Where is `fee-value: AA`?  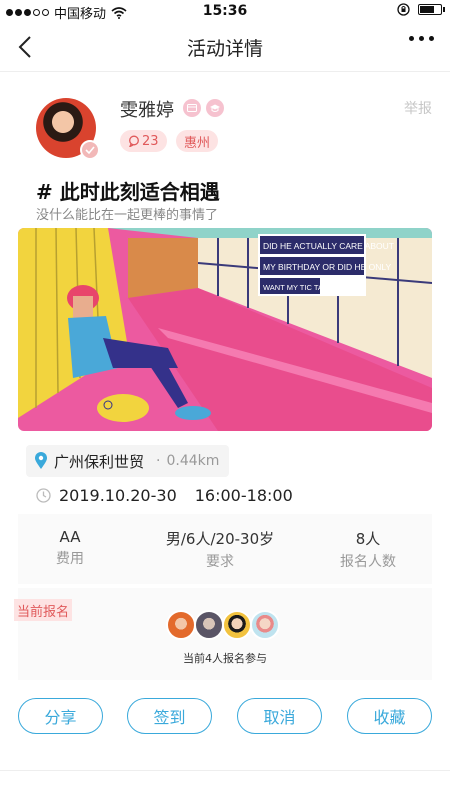
fee-value: AA is located at coordinates (70, 537).